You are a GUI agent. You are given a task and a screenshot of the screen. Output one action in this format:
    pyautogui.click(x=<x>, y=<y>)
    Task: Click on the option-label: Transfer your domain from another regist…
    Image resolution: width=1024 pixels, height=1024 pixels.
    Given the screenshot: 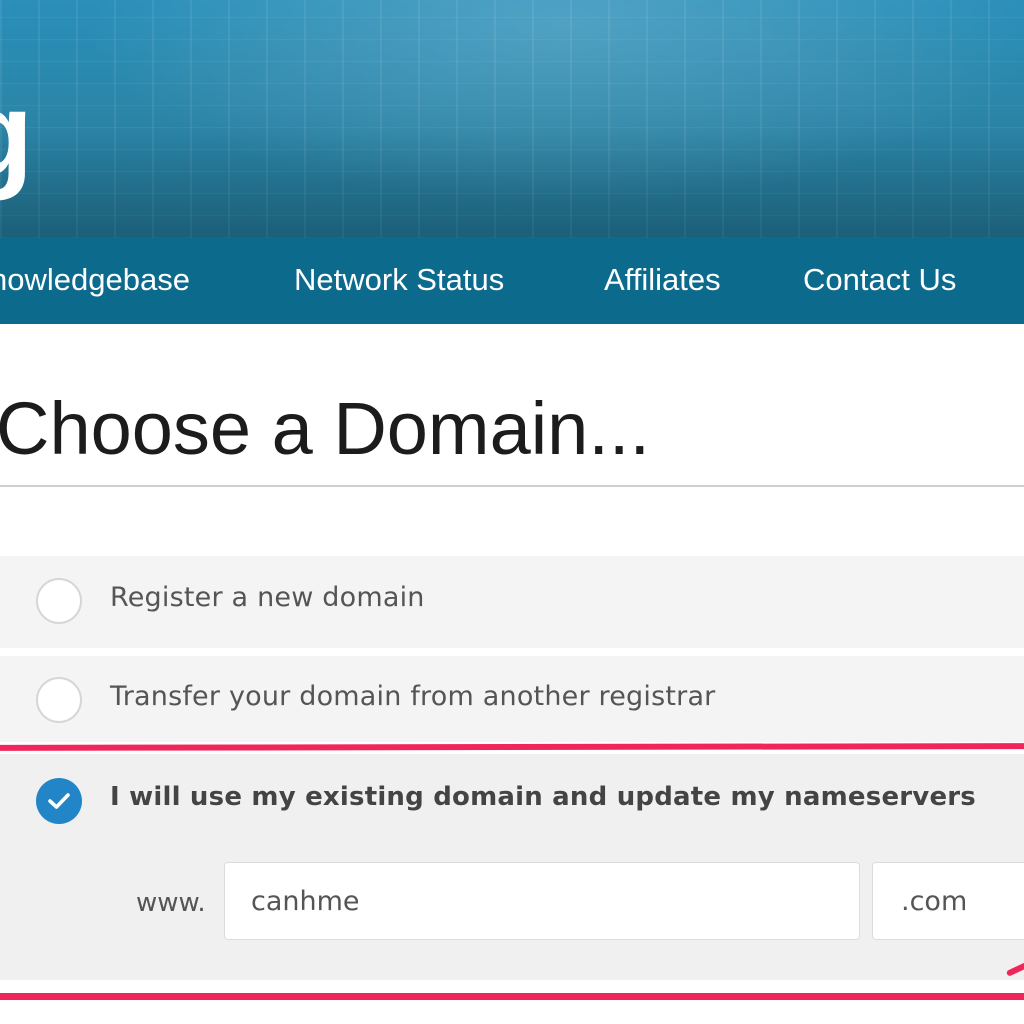 What is the action you would take?
    pyautogui.click(x=413, y=696)
    